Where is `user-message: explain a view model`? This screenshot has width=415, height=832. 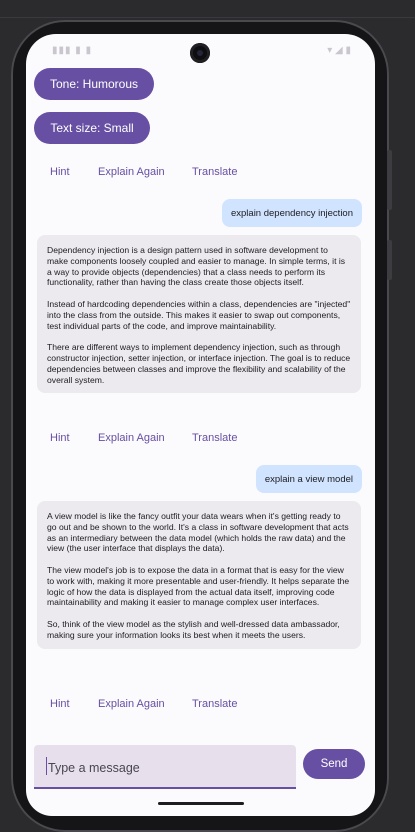 user-message: explain a view model is located at coordinates (308, 479).